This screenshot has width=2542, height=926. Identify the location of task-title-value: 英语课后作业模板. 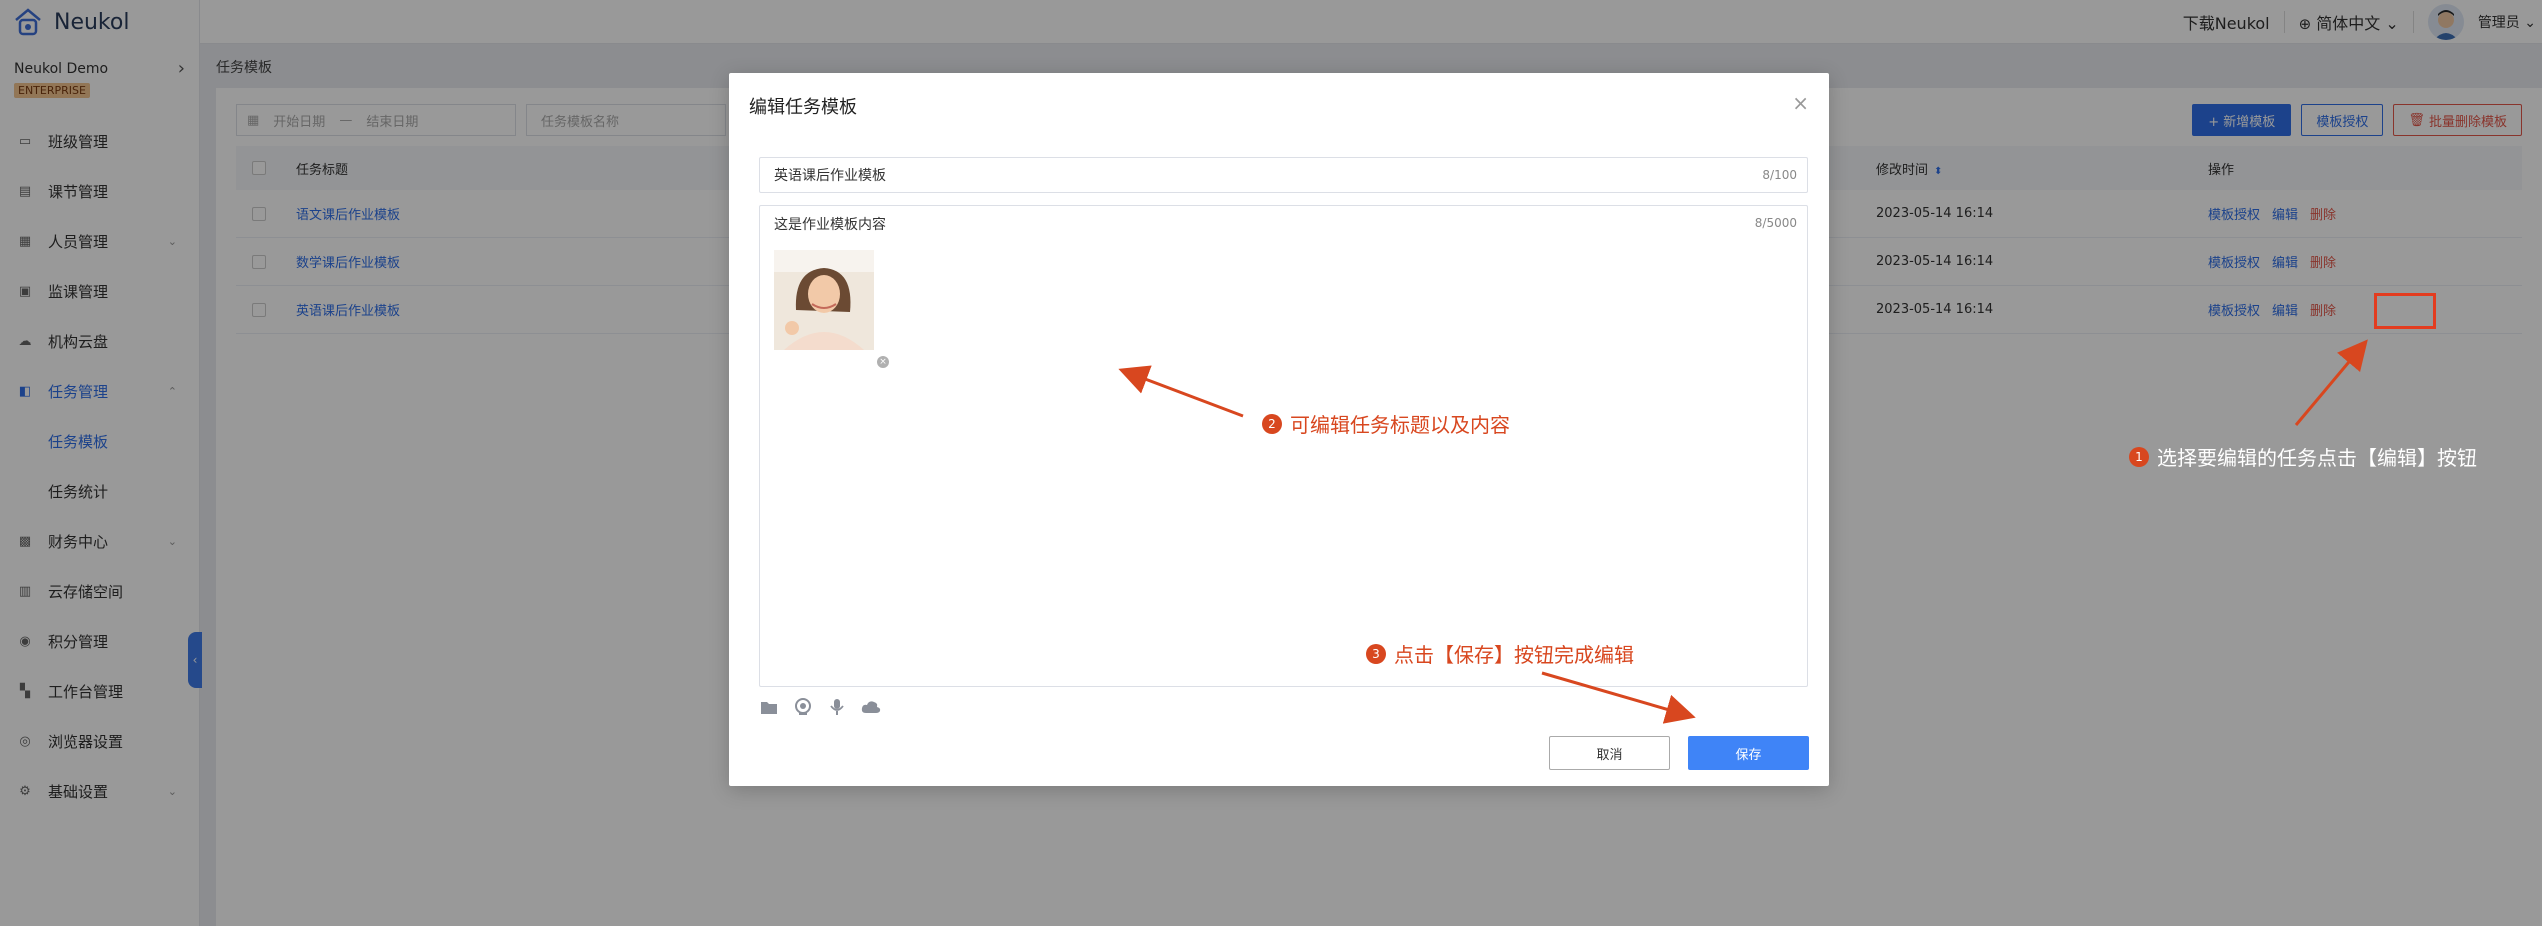
(830, 176).